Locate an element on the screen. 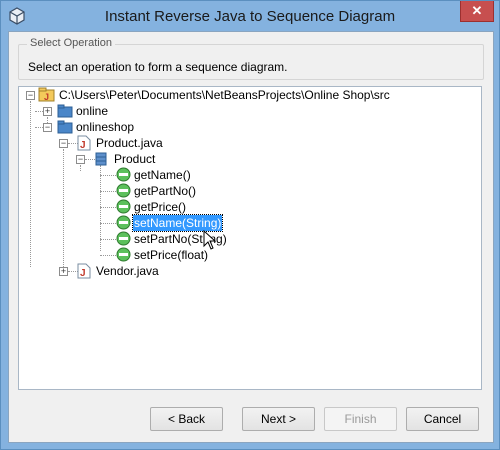  back-button: < Back is located at coordinates (186, 419).